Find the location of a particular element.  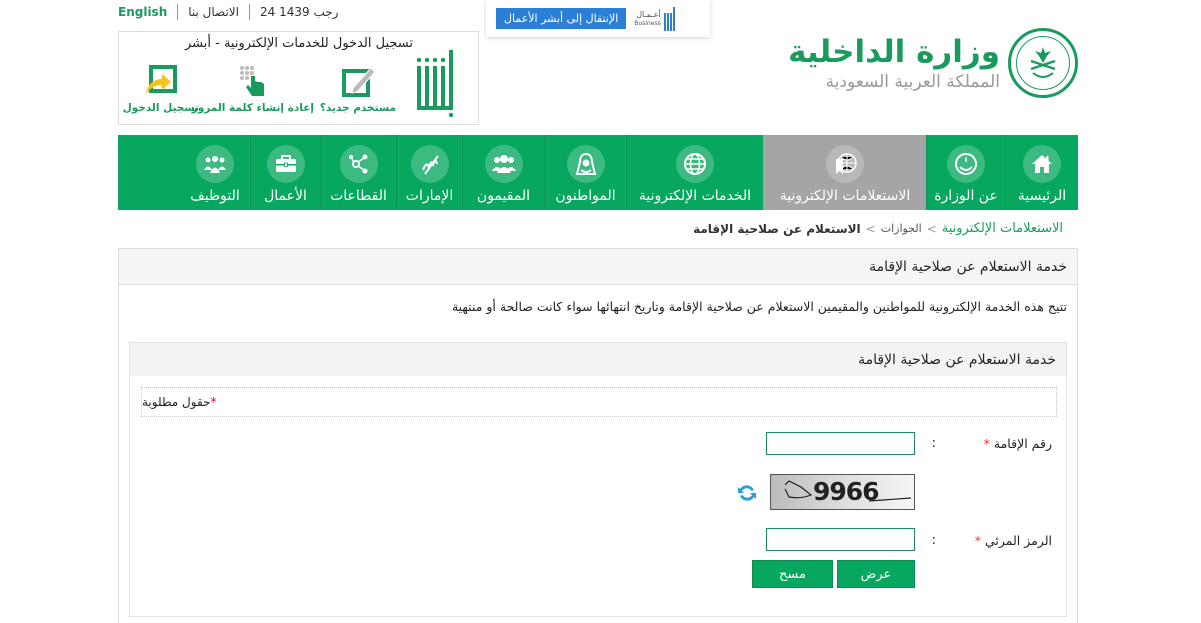

nav-label: عن الوزارة is located at coordinates (966, 196).